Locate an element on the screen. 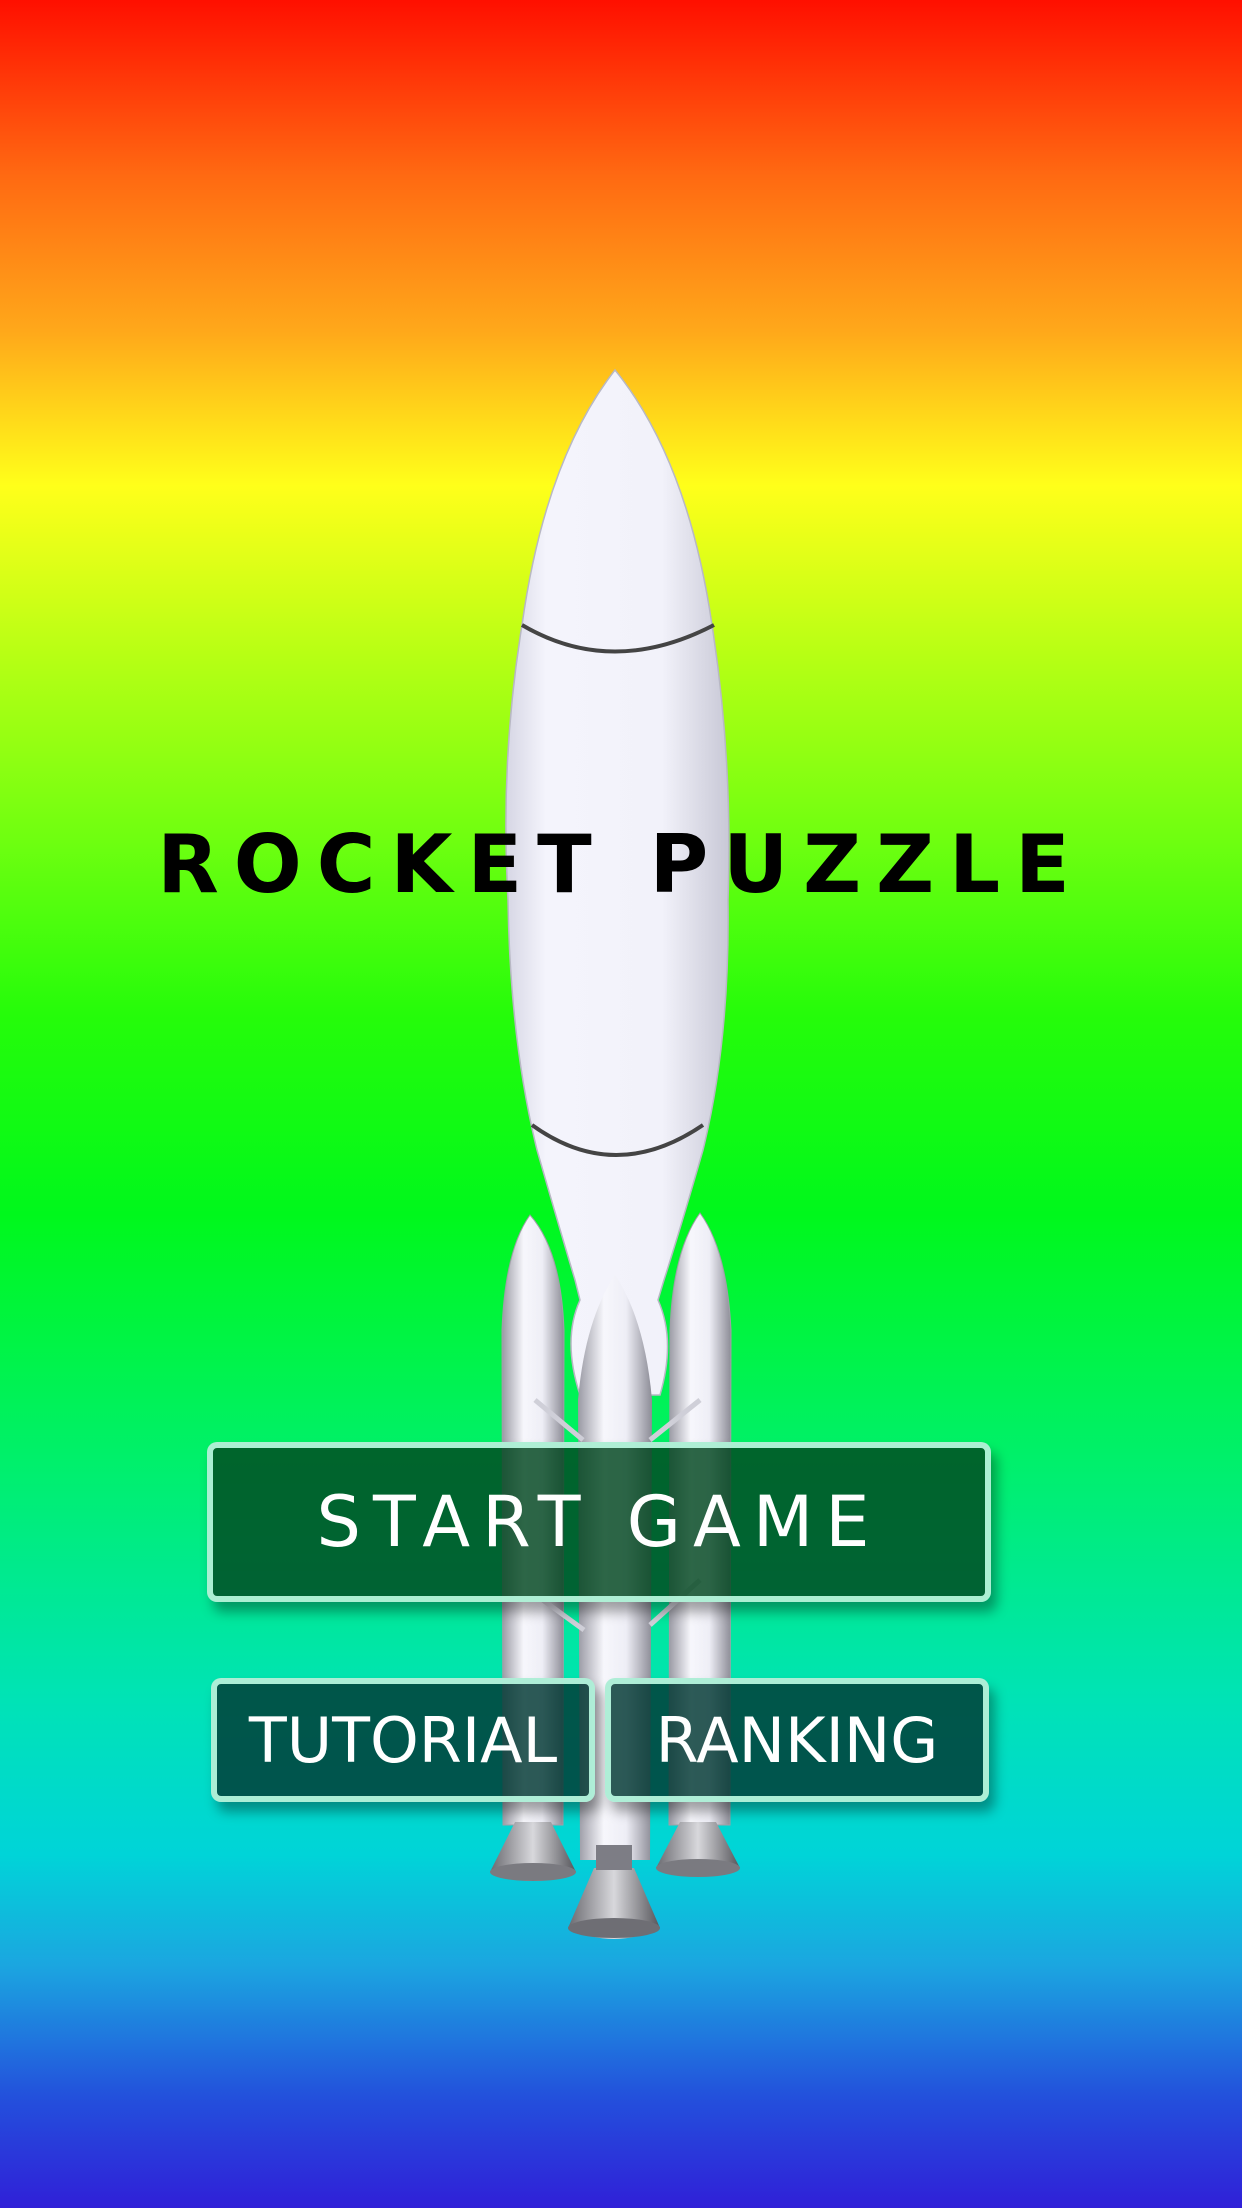  start-game-button: START GAME is located at coordinates (599, 1522).